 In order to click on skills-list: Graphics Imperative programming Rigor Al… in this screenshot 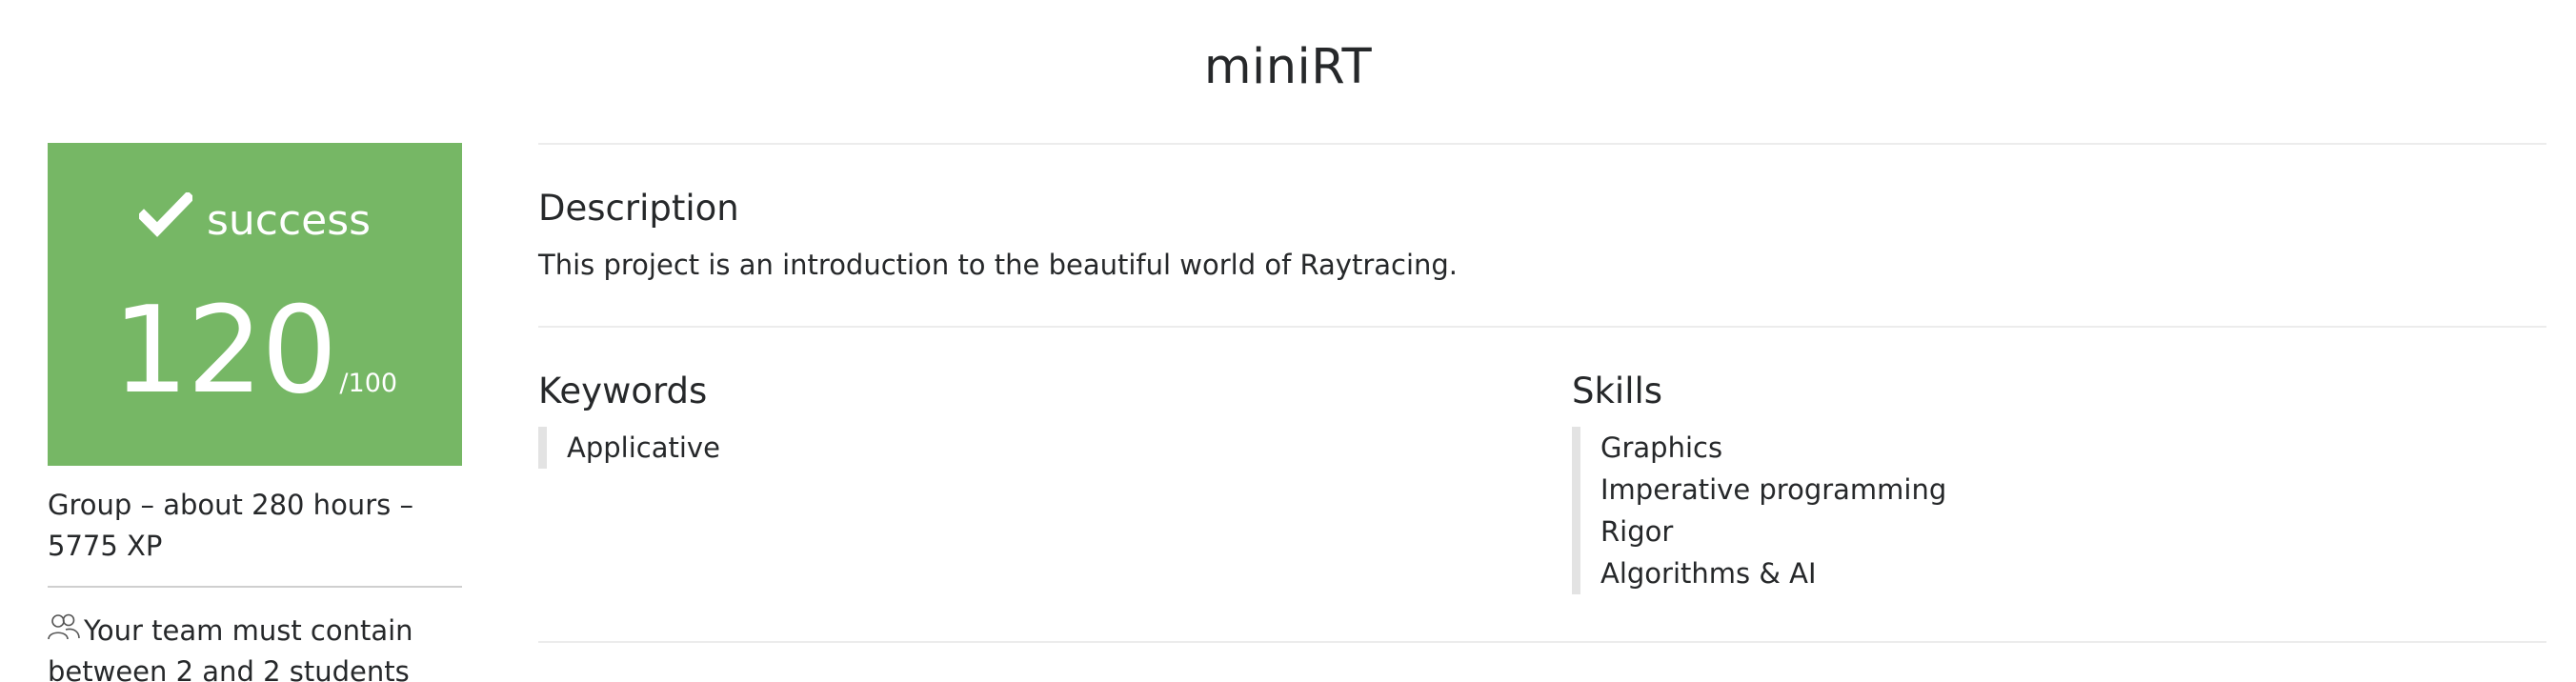, I will do `click(2048, 510)`.